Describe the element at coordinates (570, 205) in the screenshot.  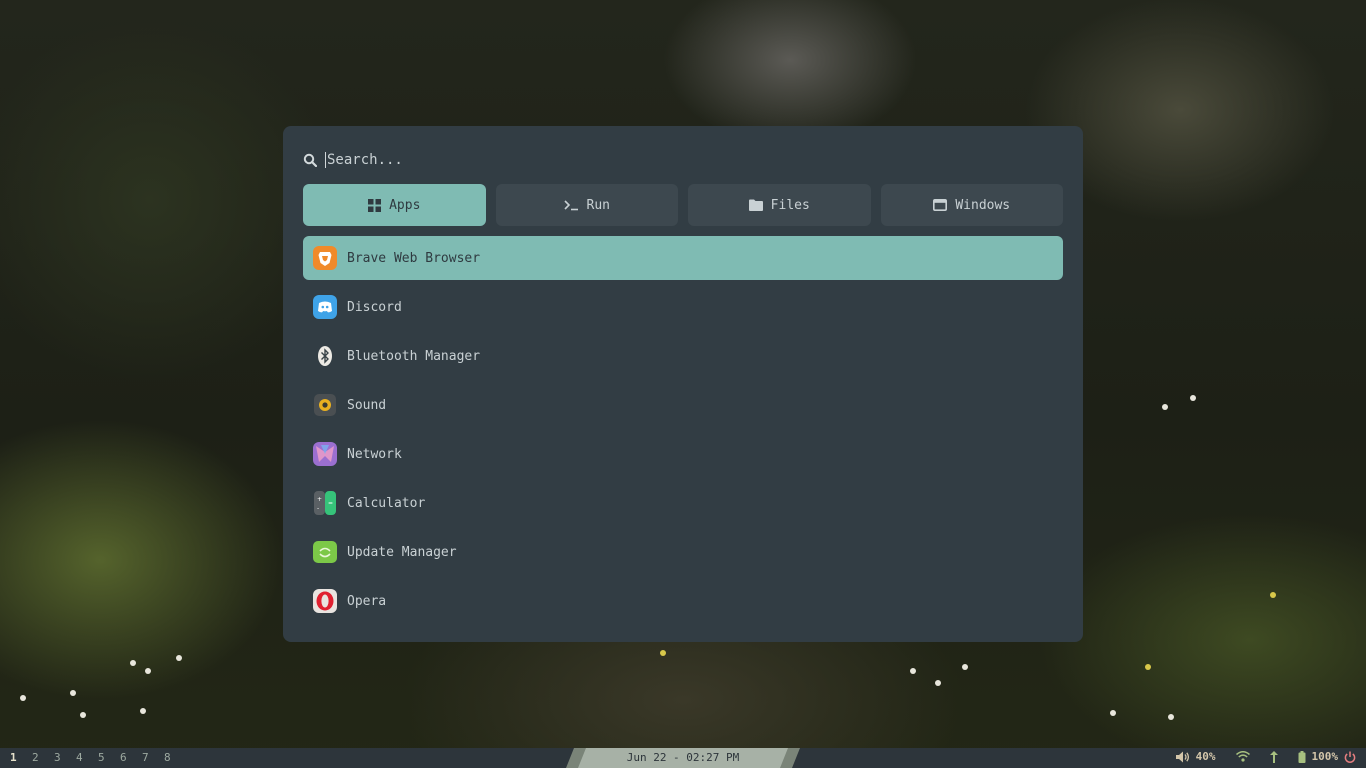
I see `terminal-icon` at that location.